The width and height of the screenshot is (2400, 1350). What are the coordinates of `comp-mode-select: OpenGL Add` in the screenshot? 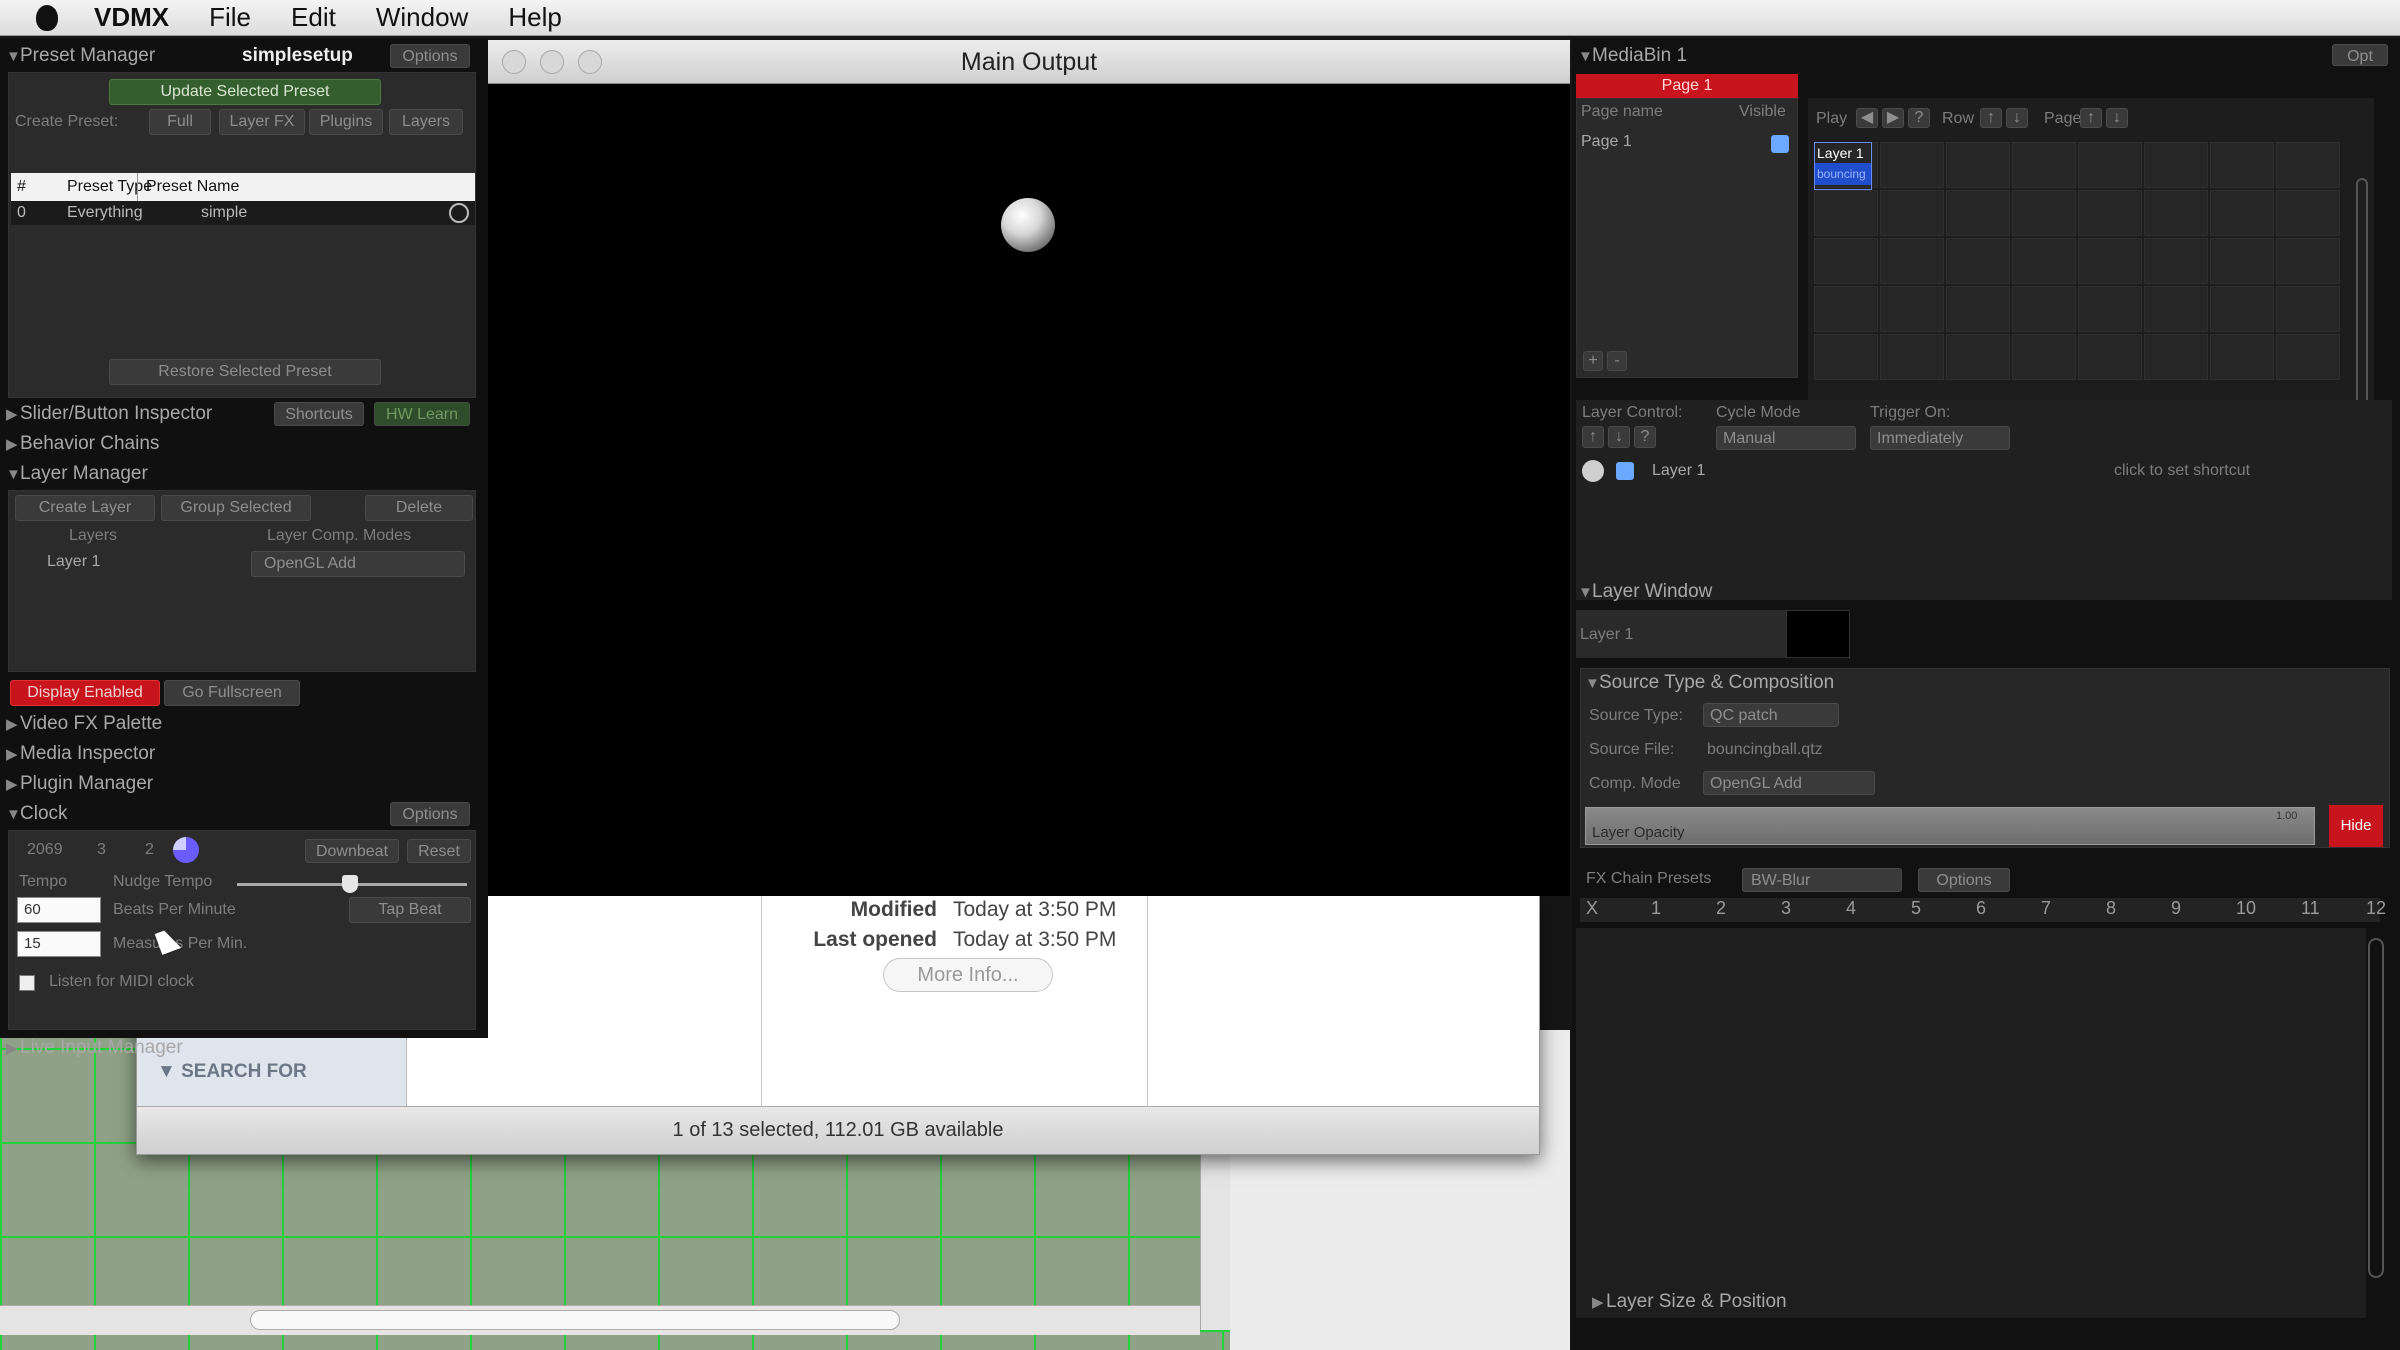 It's located at (1789, 783).